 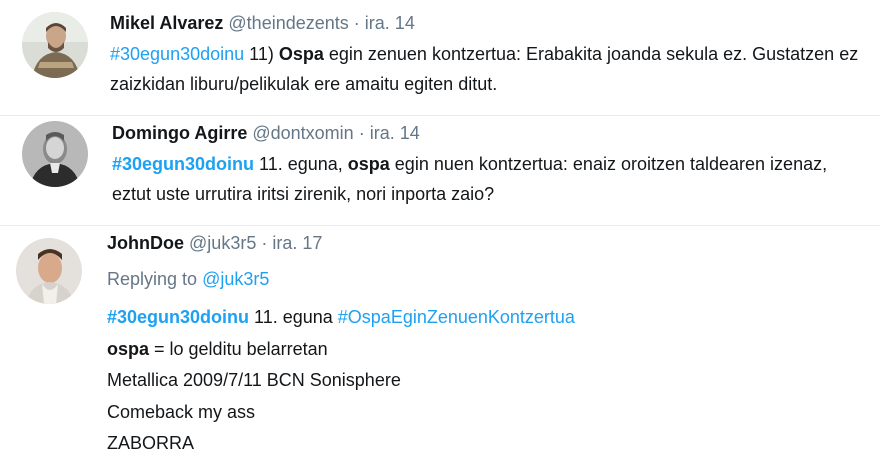 I want to click on tweet-header: JohnDoe @juk3r5 · ira. 17, so click(x=488, y=243).